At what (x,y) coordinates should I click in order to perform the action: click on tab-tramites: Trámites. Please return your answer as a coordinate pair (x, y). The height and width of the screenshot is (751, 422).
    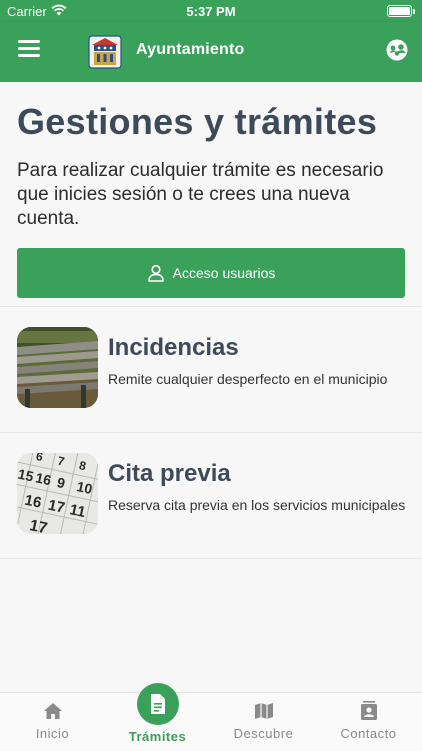
    Looking at the image, I should click on (157, 717).